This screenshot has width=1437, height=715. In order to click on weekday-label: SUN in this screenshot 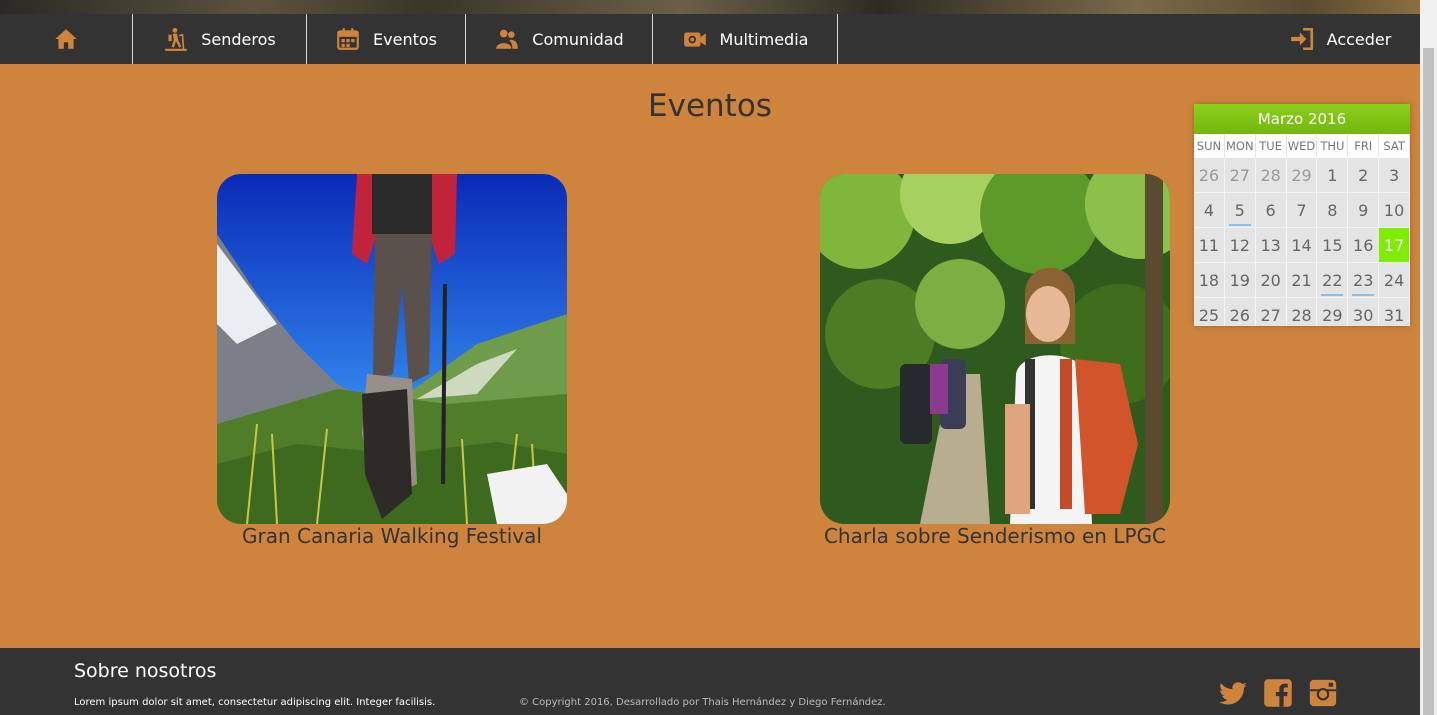, I will do `click(1209, 146)`.